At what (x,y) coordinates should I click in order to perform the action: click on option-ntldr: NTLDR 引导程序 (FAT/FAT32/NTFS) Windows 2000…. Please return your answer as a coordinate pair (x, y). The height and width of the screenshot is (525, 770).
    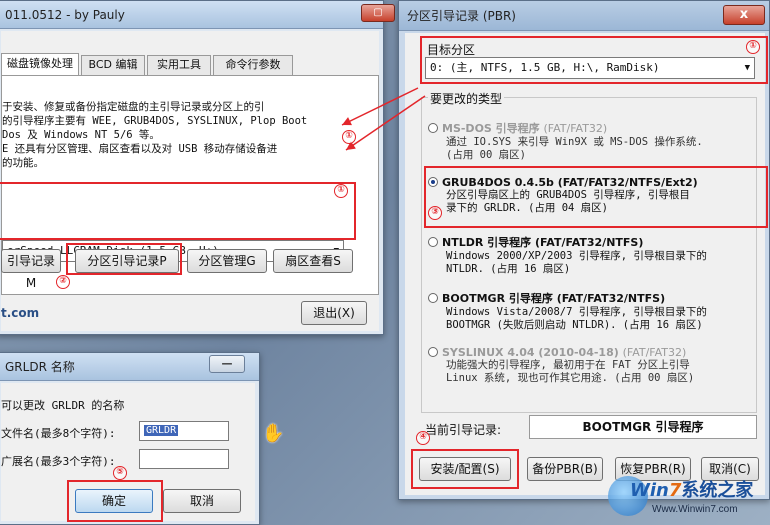
    Looking at the image, I should click on (591, 255).